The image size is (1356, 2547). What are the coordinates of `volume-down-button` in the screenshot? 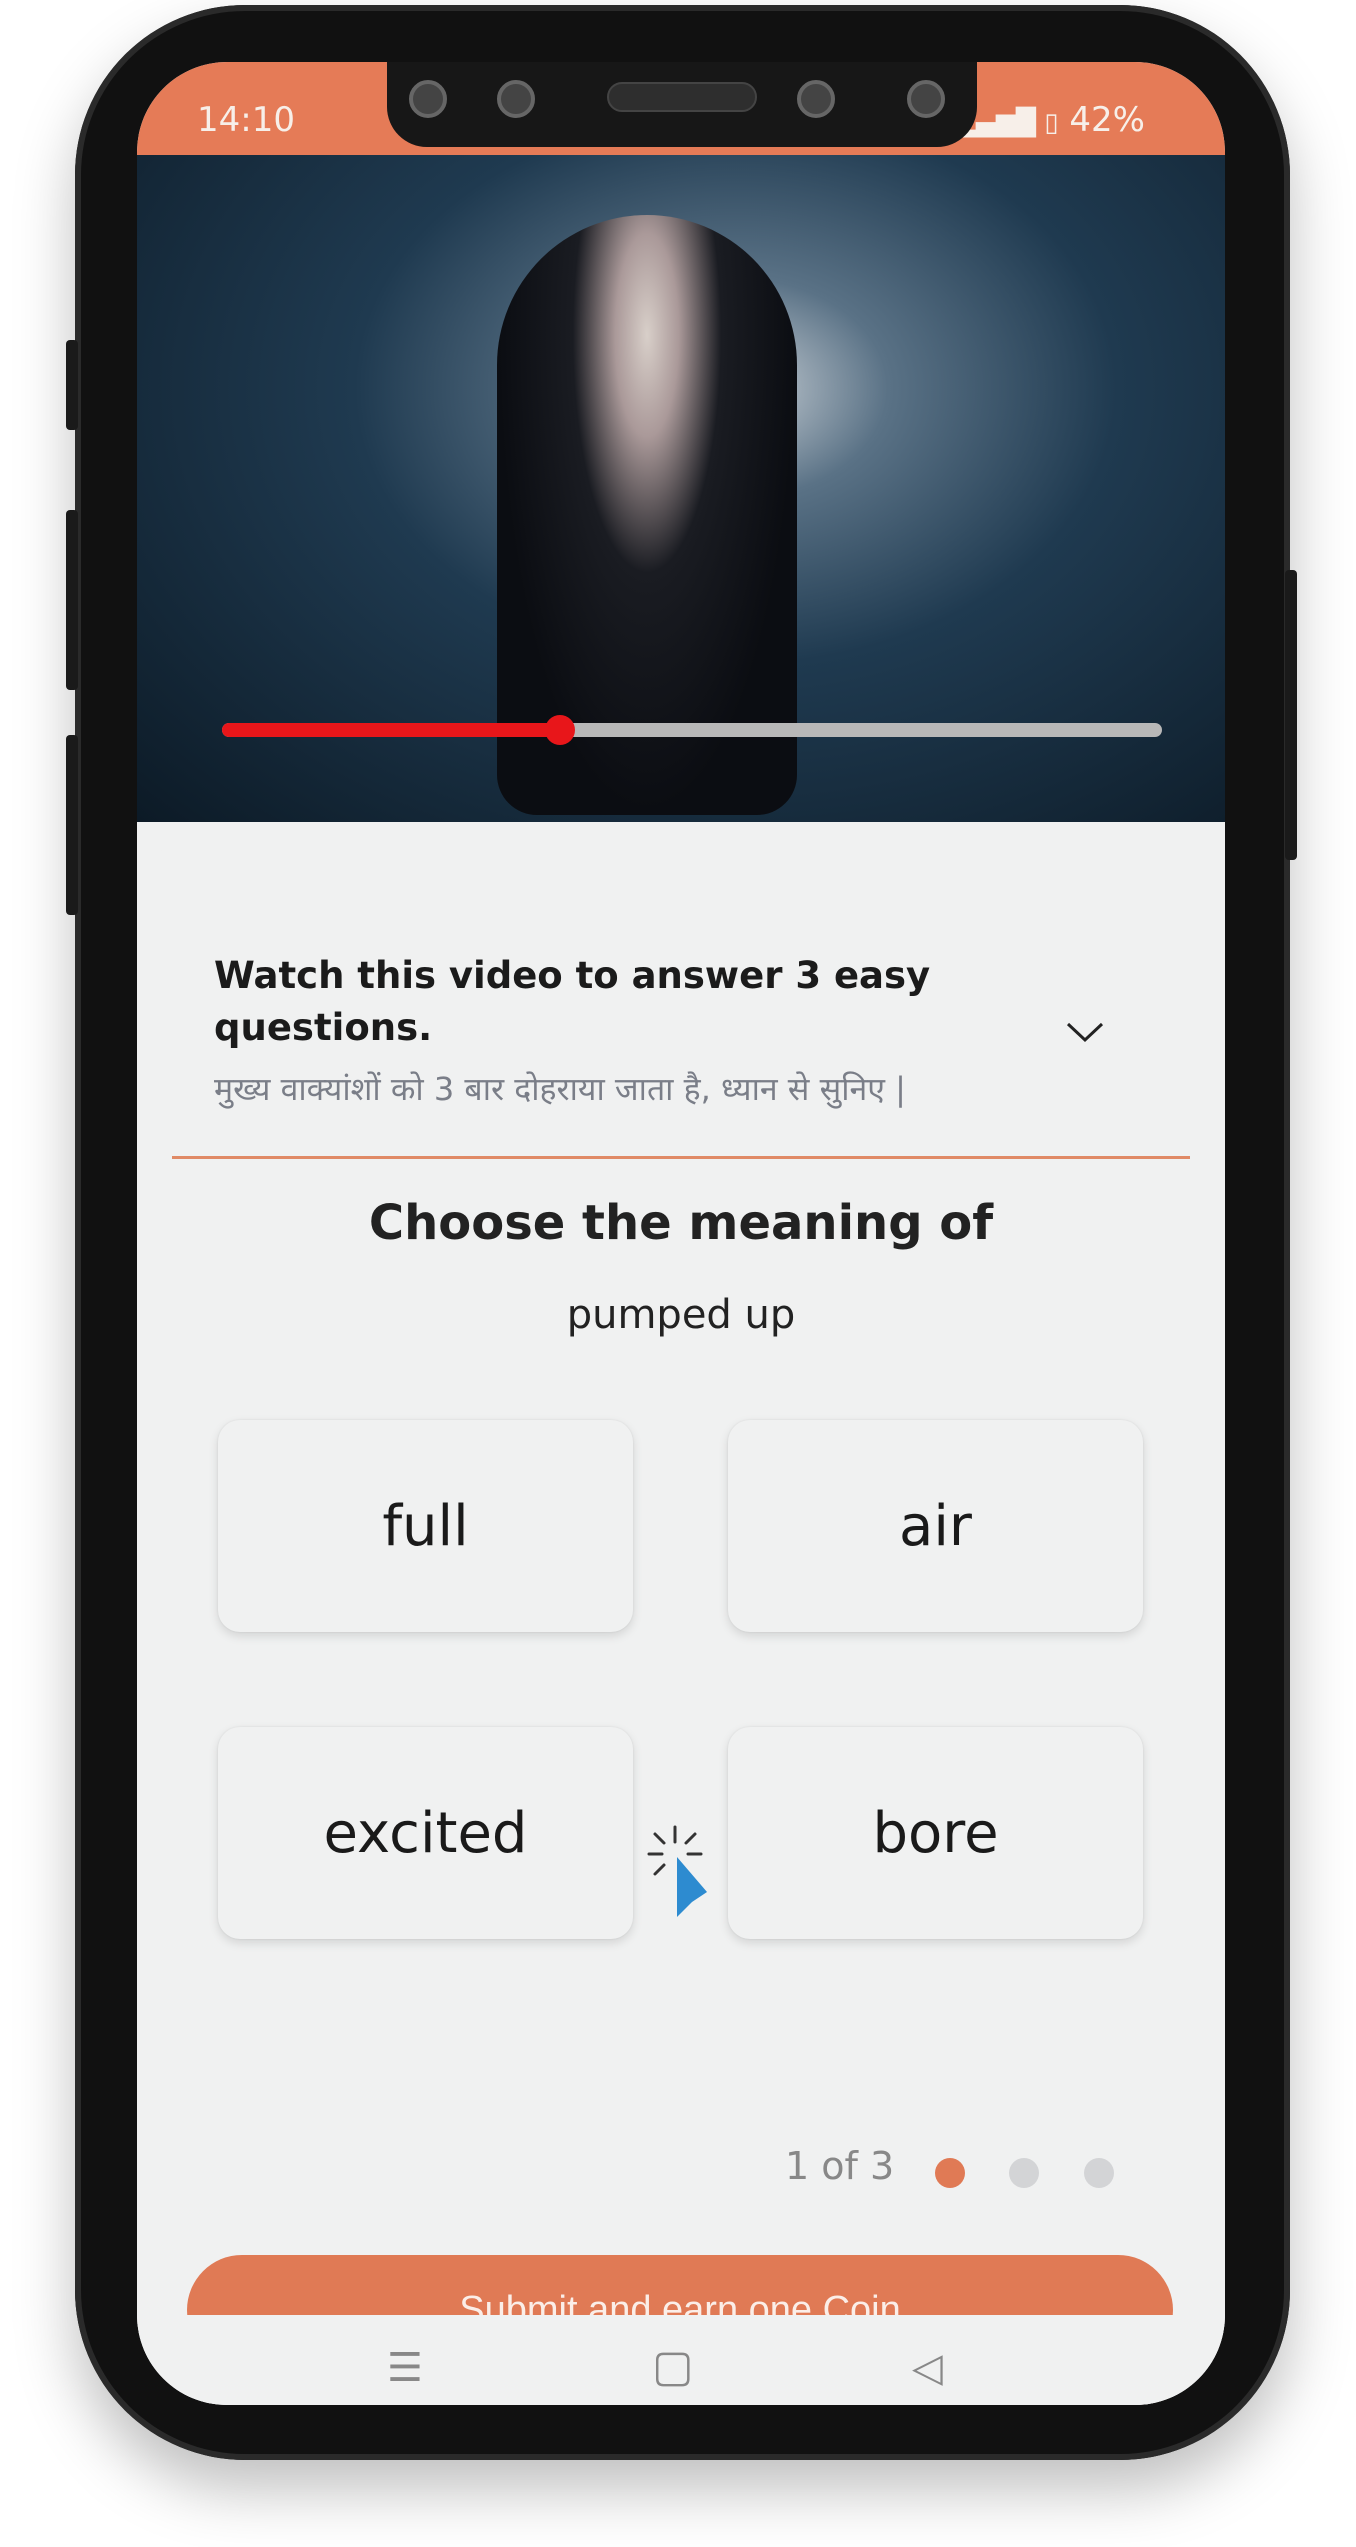 It's located at (72, 825).